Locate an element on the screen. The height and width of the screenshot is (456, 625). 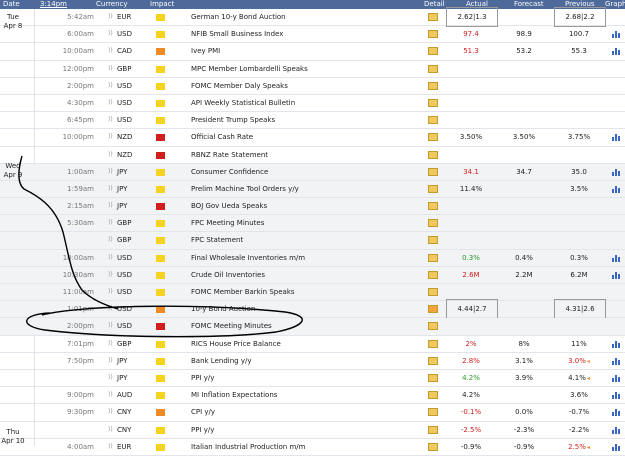
event-title: Bank Lending y/y is located at coordinates (221, 361).